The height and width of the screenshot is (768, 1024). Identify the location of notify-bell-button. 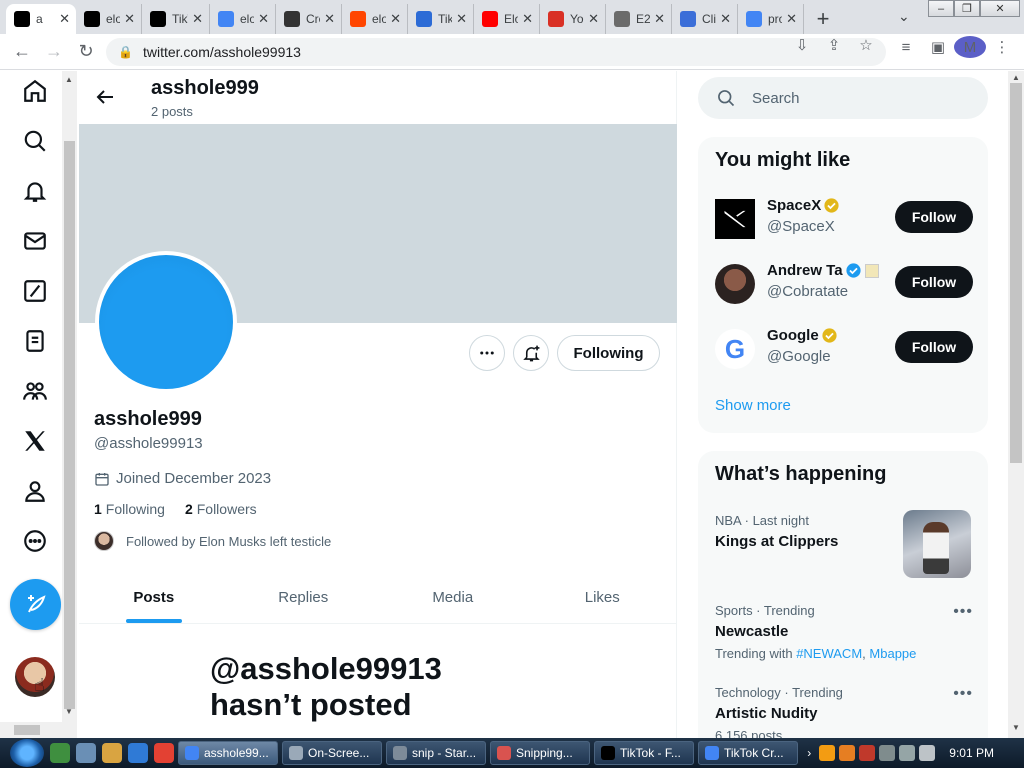
(531, 353).